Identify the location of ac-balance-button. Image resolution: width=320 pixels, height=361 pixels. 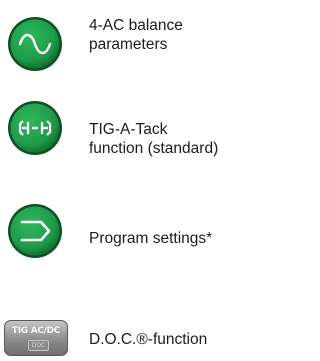
(35, 44).